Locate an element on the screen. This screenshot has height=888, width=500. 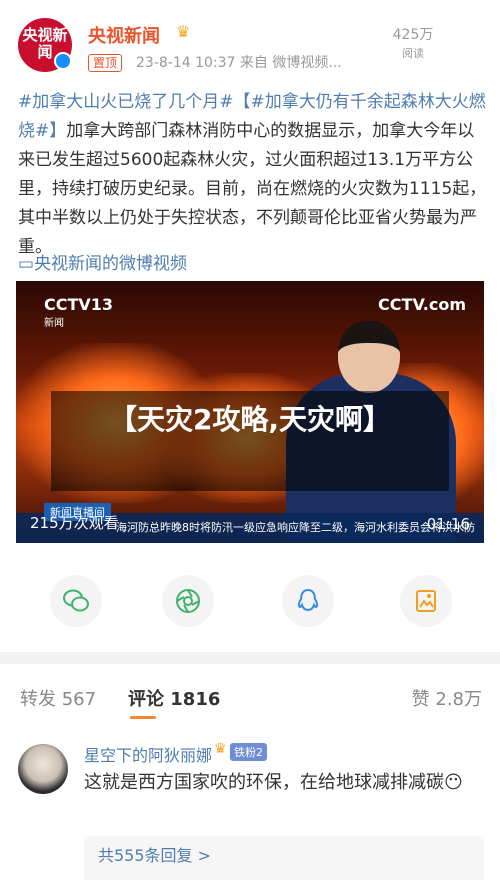
share-wechat-button is located at coordinates (76, 601).